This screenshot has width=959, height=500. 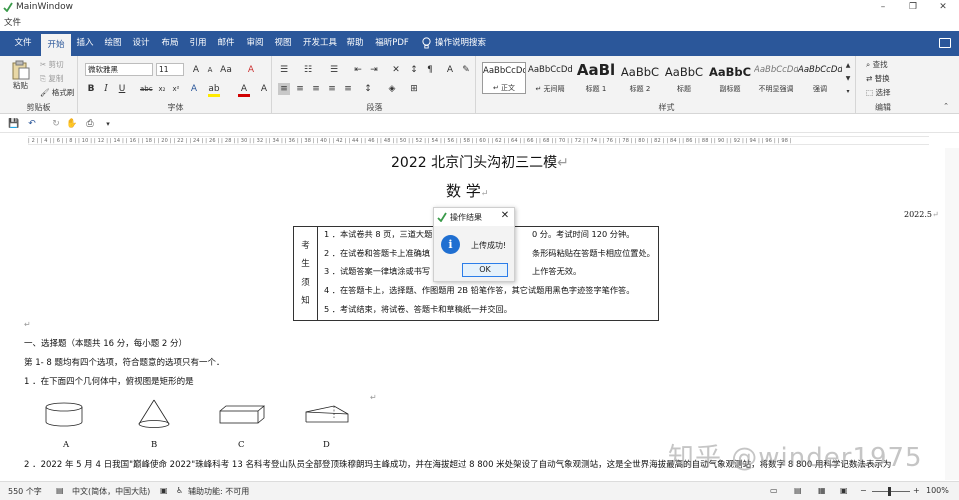 What do you see at coordinates (684, 78) in the screenshot?
I see `style-title: AaBbC 标题` at bounding box center [684, 78].